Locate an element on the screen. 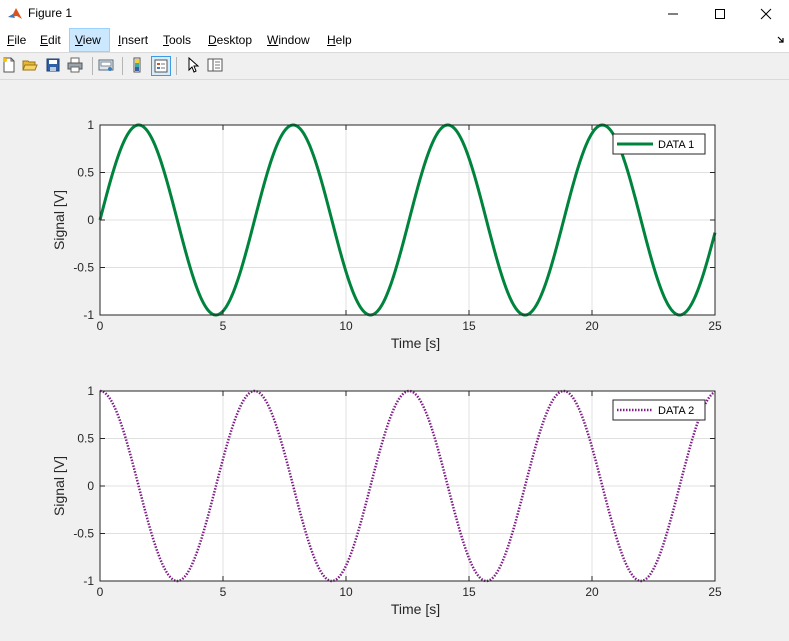 This screenshot has height=641, width=789. insert-legend-icon is located at coordinates (161, 66).